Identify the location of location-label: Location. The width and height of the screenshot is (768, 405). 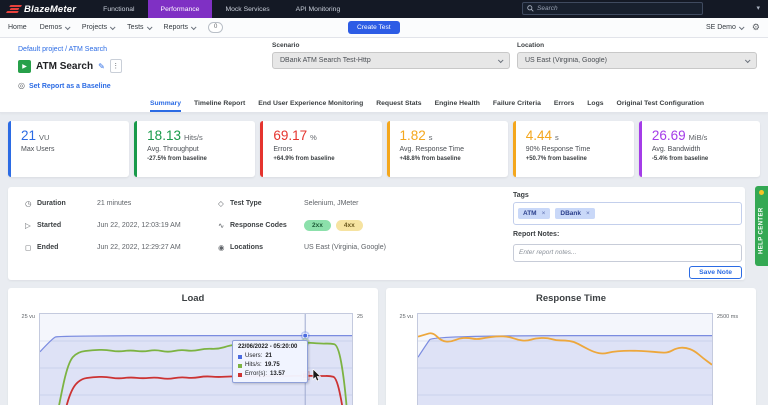
(531, 45).